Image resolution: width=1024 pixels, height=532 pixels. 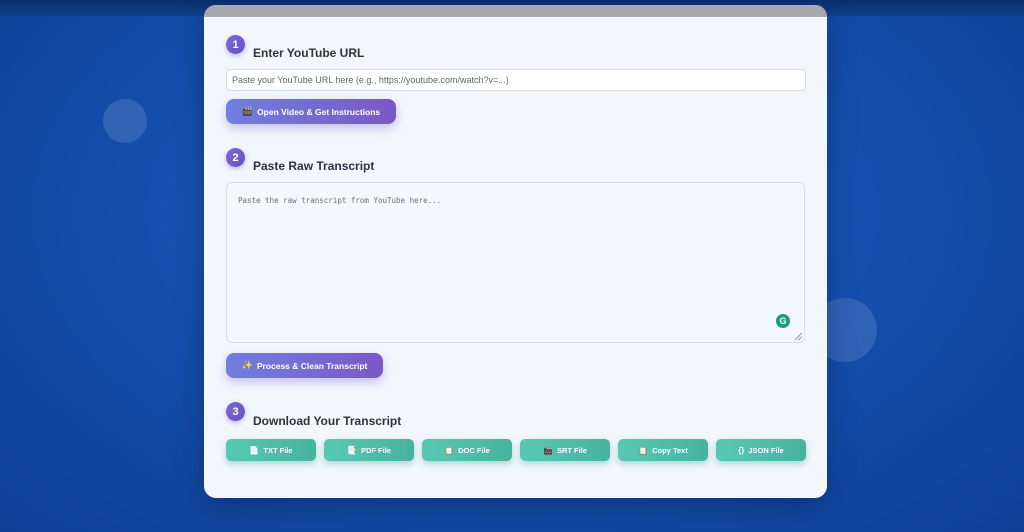 I want to click on download-json-label: JSON File, so click(x=766, y=450).